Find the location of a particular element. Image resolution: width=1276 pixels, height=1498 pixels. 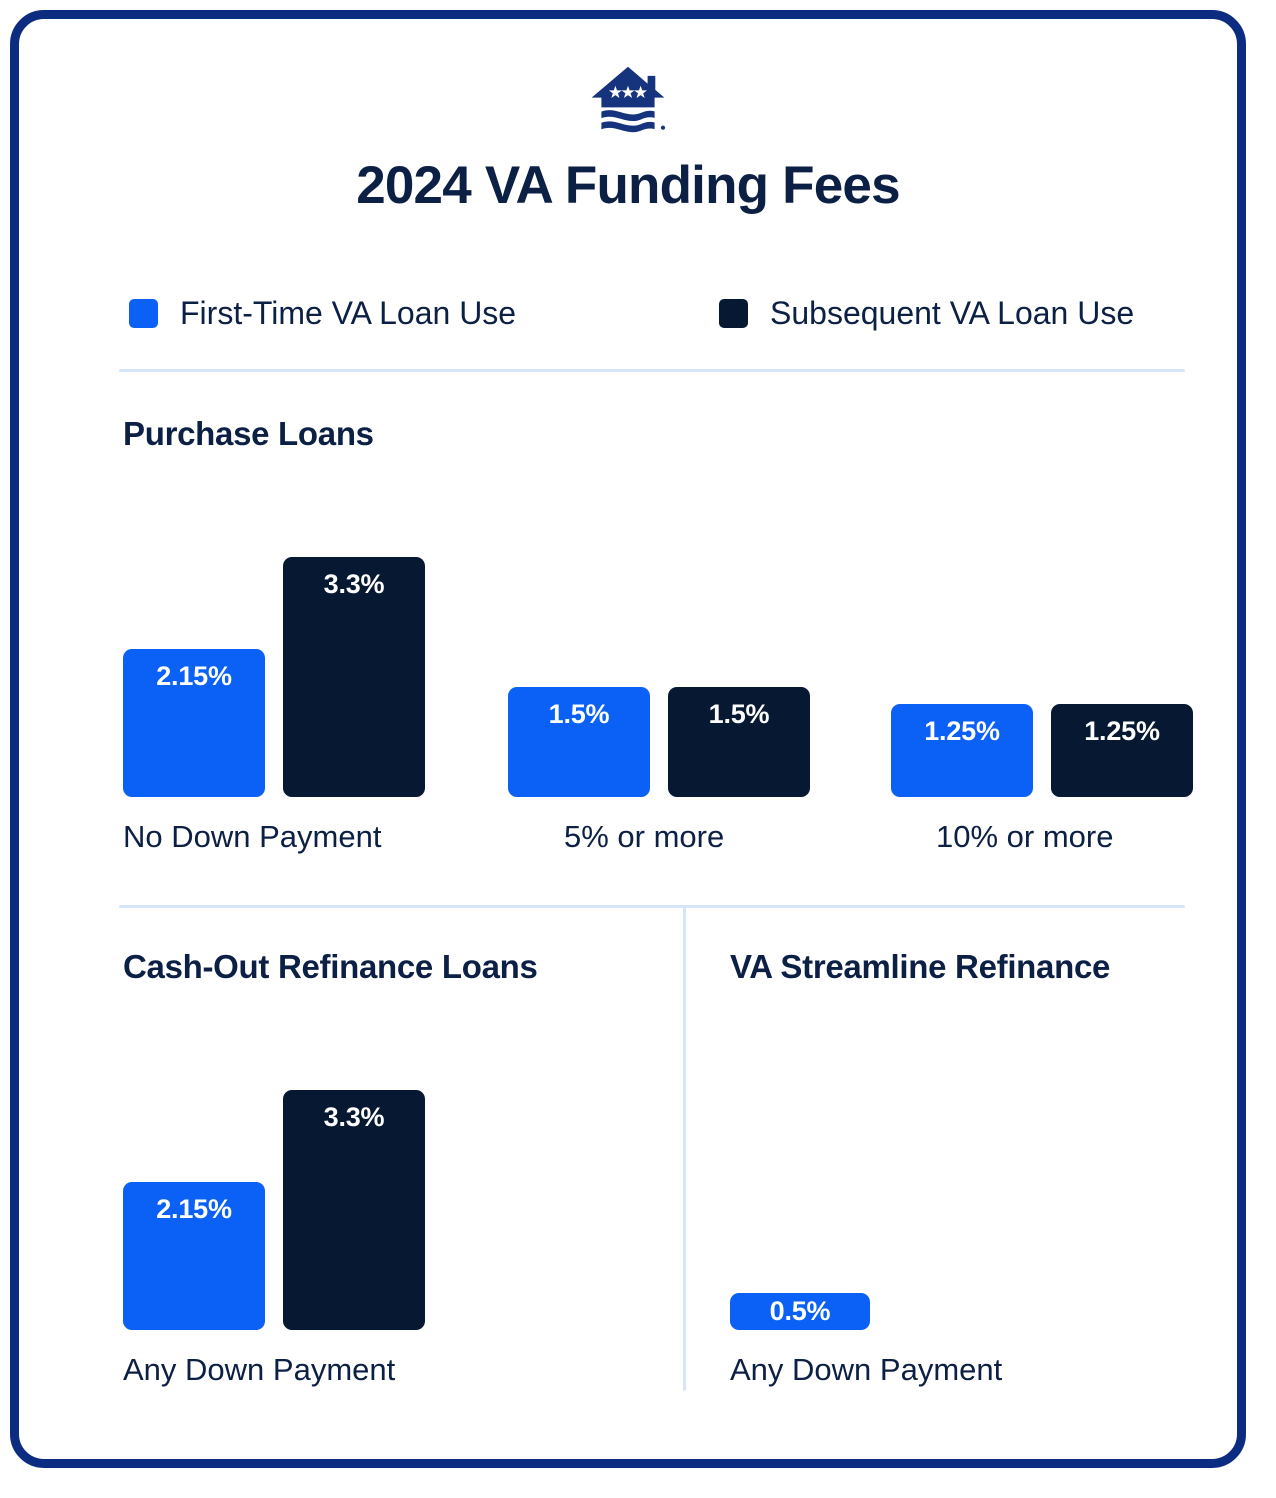

category-label-5-percent-or-more: 5% or more is located at coordinates (644, 836).